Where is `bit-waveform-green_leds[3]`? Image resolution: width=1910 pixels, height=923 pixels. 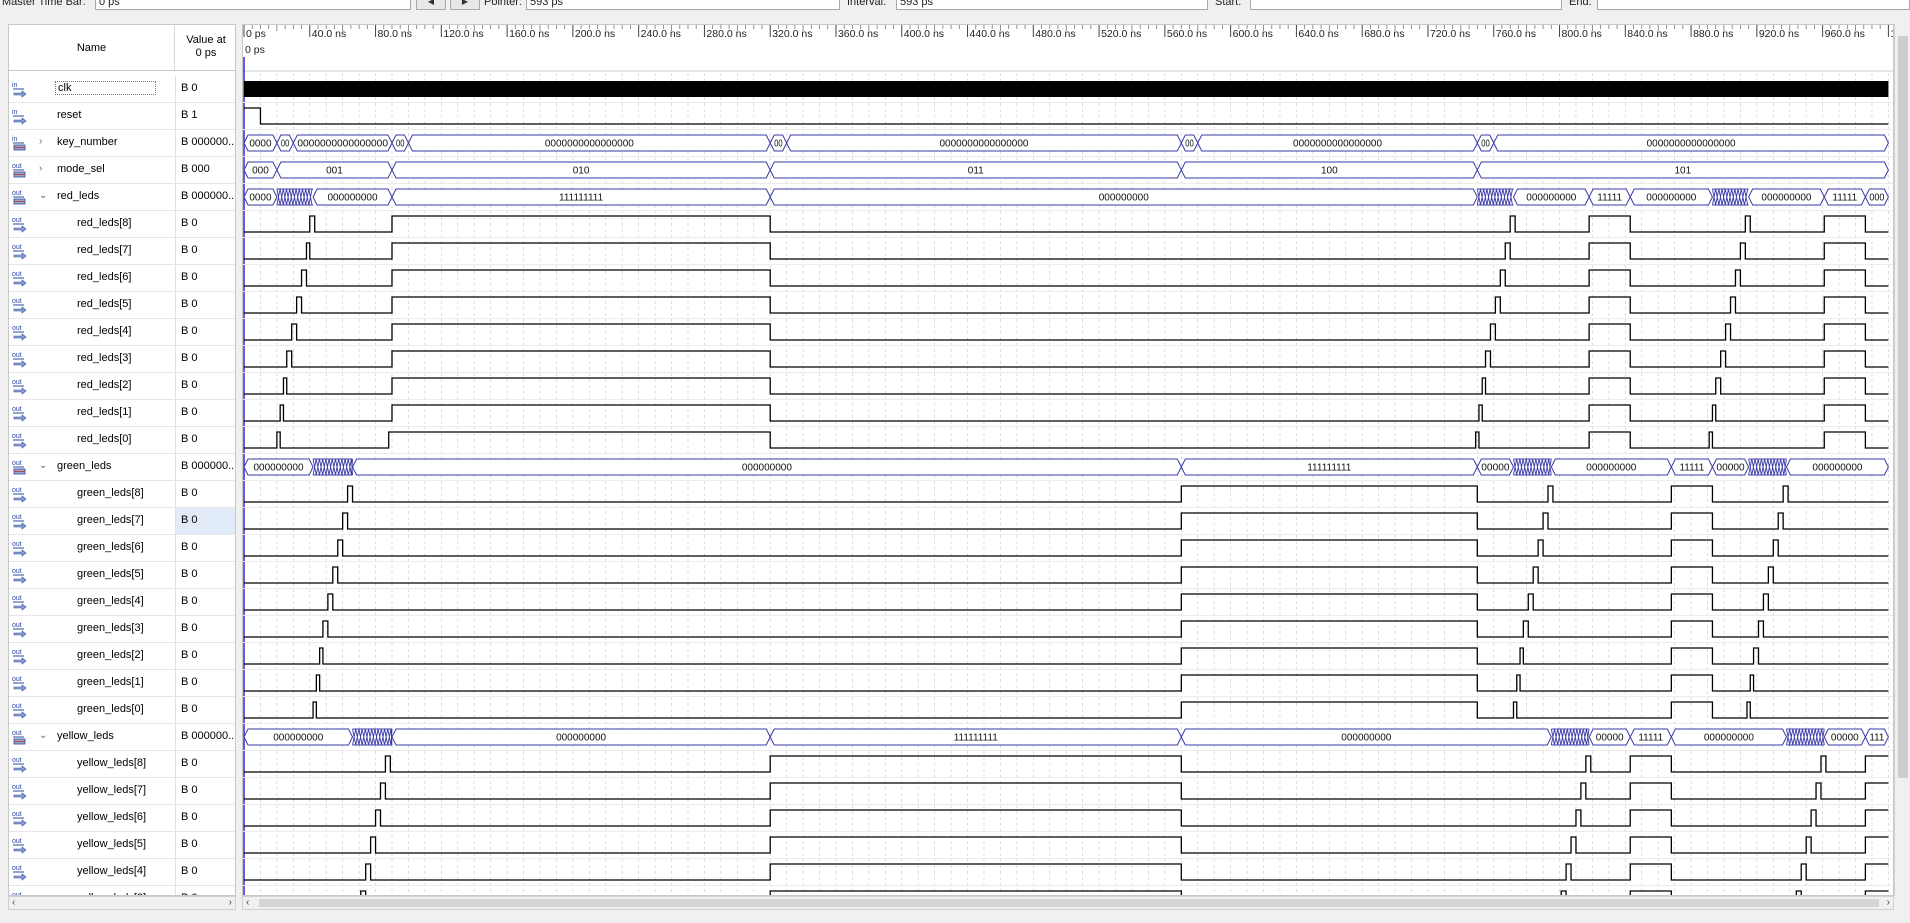
bit-waveform-green_leds[3] is located at coordinates (1066, 629).